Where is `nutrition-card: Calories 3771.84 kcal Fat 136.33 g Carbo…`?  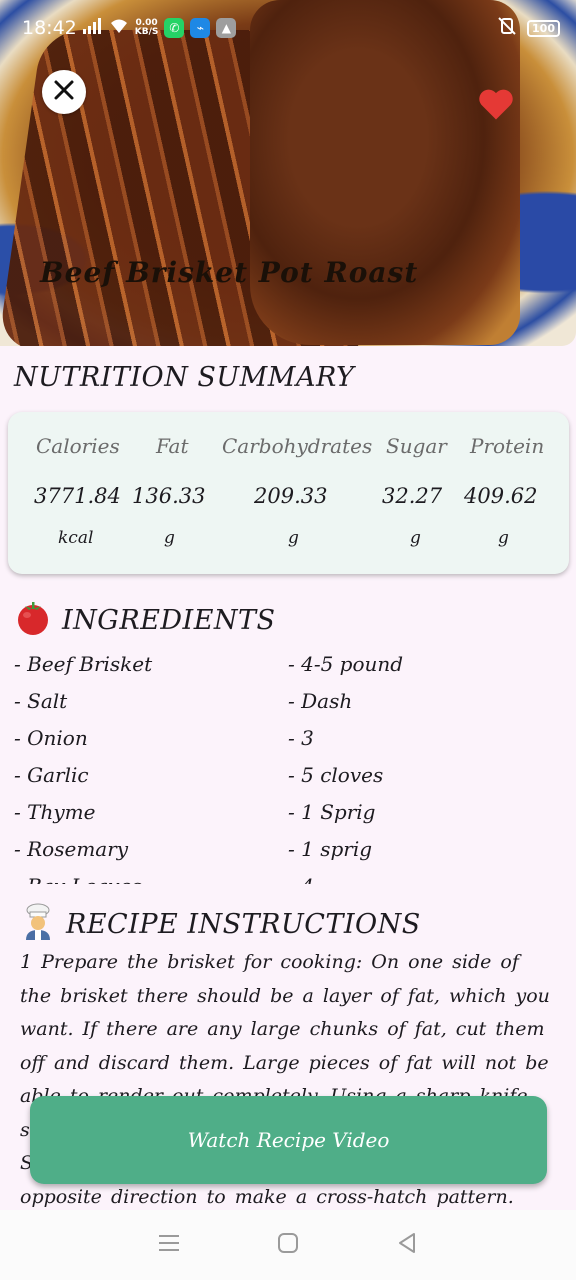
nutrition-card: Calories 3771.84 kcal Fat 136.33 g Carbo… is located at coordinates (288, 493).